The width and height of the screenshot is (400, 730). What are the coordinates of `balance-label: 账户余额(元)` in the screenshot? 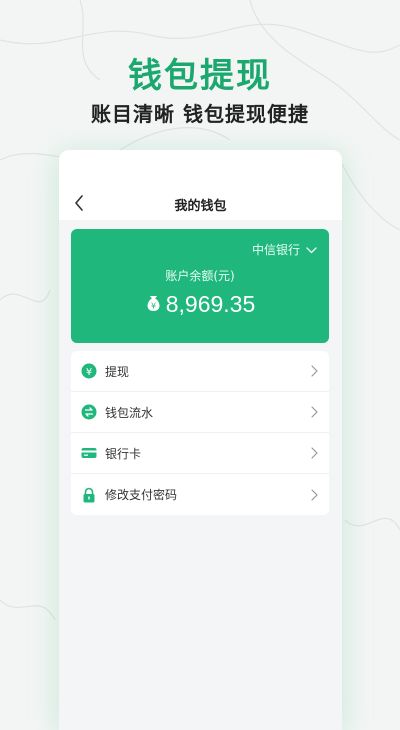 It's located at (200, 276).